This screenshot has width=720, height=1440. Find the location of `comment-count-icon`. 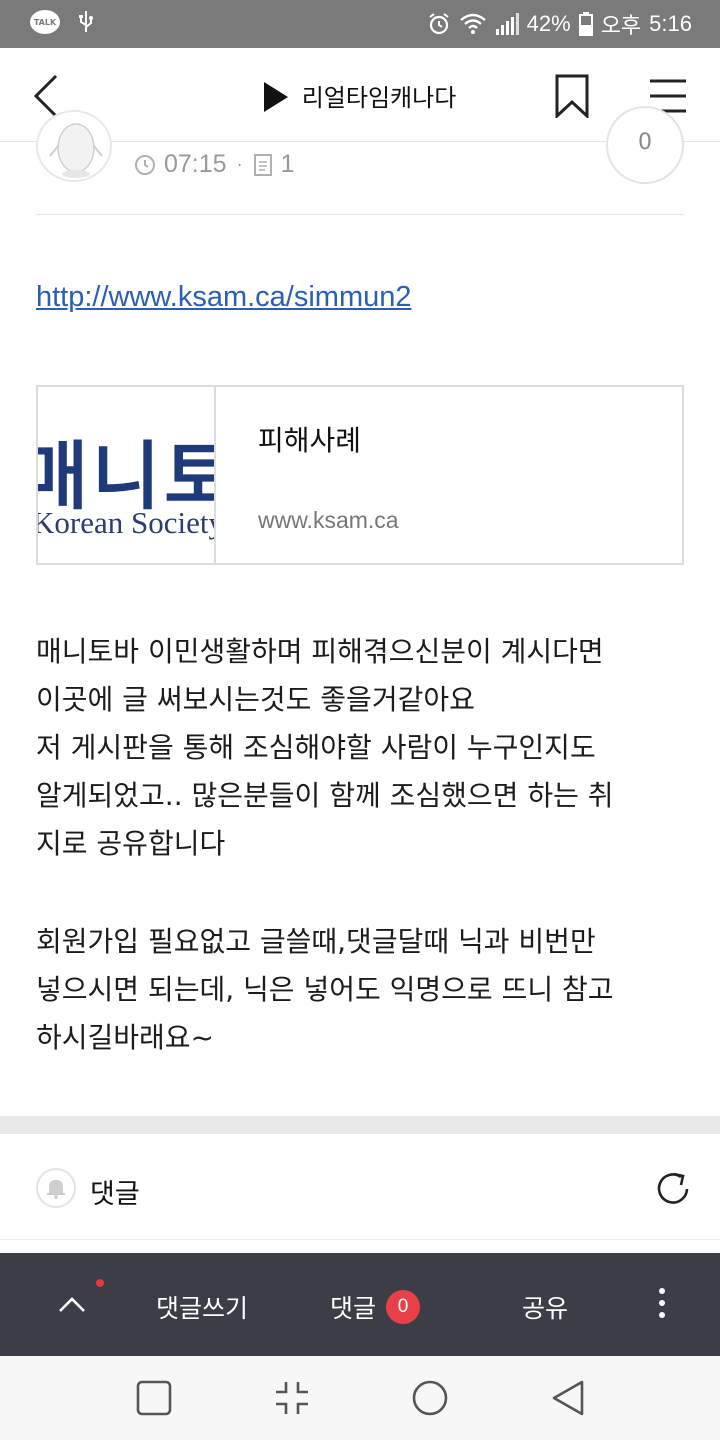

comment-count-icon is located at coordinates (262, 164).